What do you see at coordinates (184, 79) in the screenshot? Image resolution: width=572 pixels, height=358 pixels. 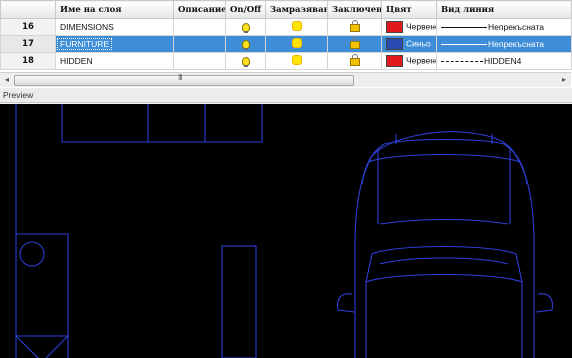 I see `scrollbar-thumb: III` at bounding box center [184, 79].